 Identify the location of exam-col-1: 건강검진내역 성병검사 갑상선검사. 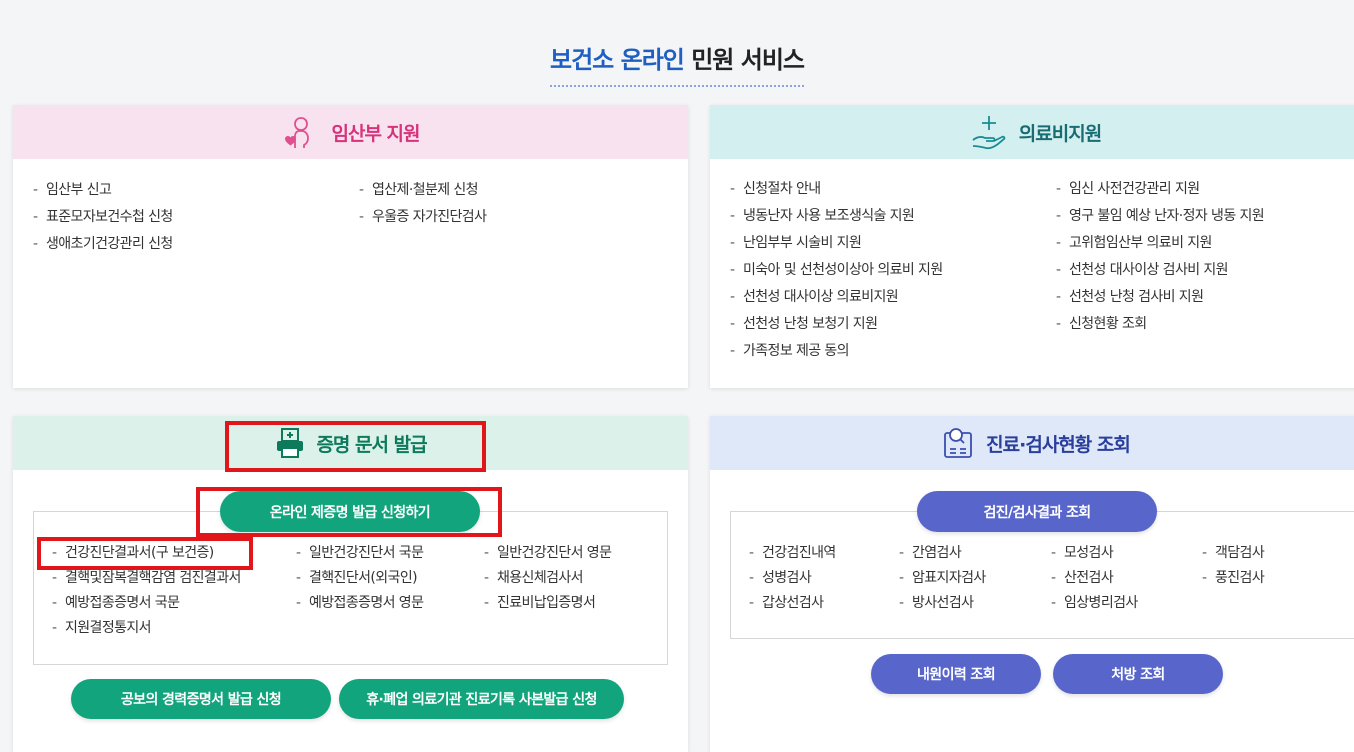
(824, 581).